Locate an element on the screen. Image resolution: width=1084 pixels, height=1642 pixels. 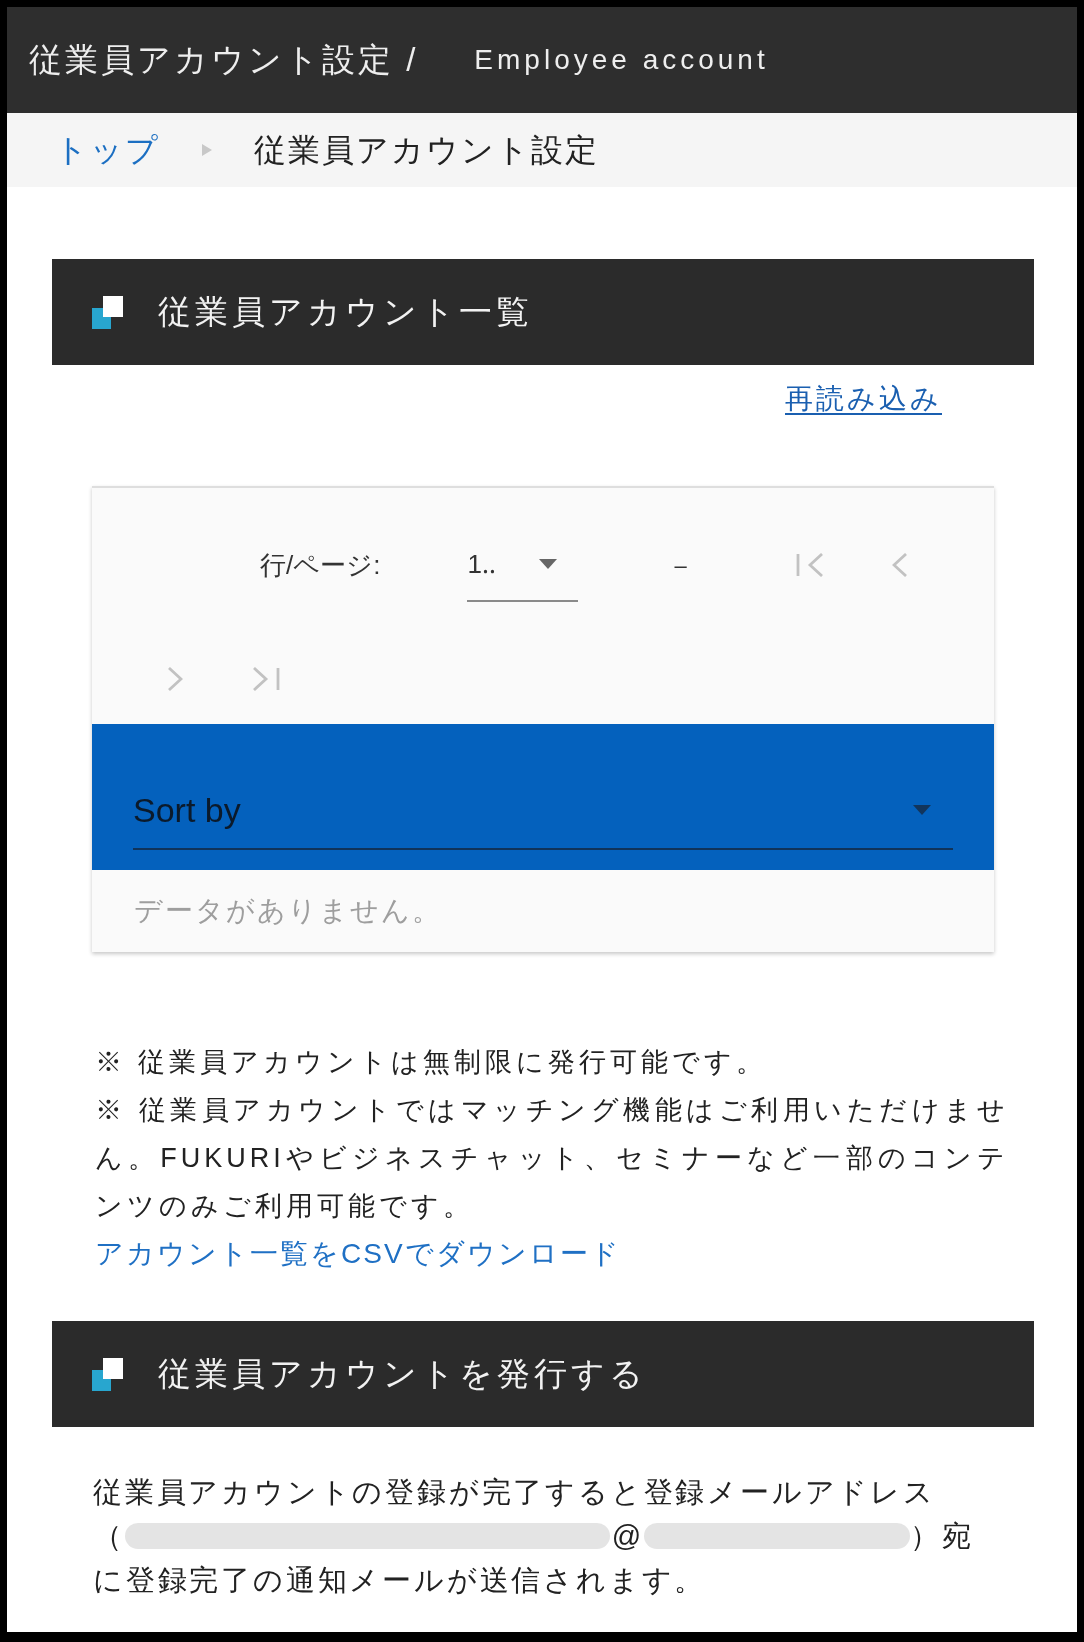
notice-text: に登録完了の通知メールが送信されます。 is located at coordinates (400, 1580).